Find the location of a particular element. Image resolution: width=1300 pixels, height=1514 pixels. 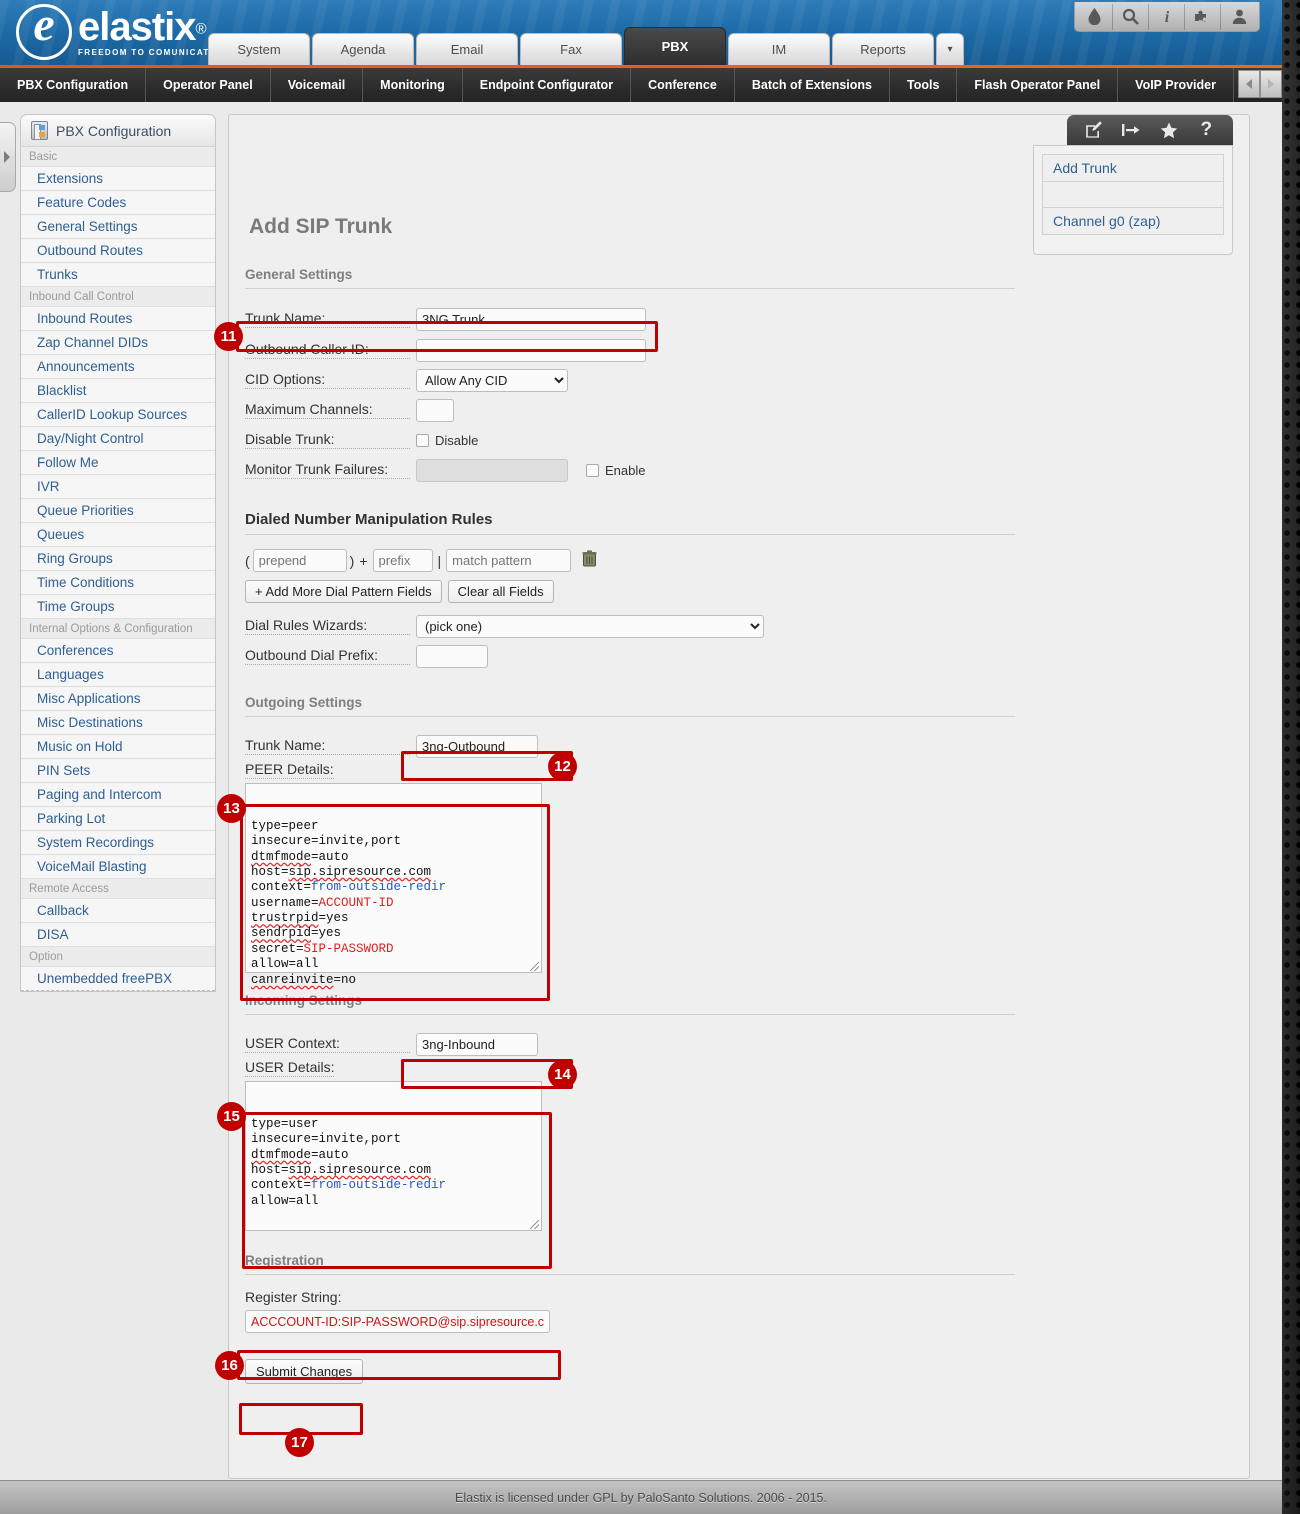

sidebar-group-inbound-call-control: Inbound Call Control is located at coordinates (118, 297).